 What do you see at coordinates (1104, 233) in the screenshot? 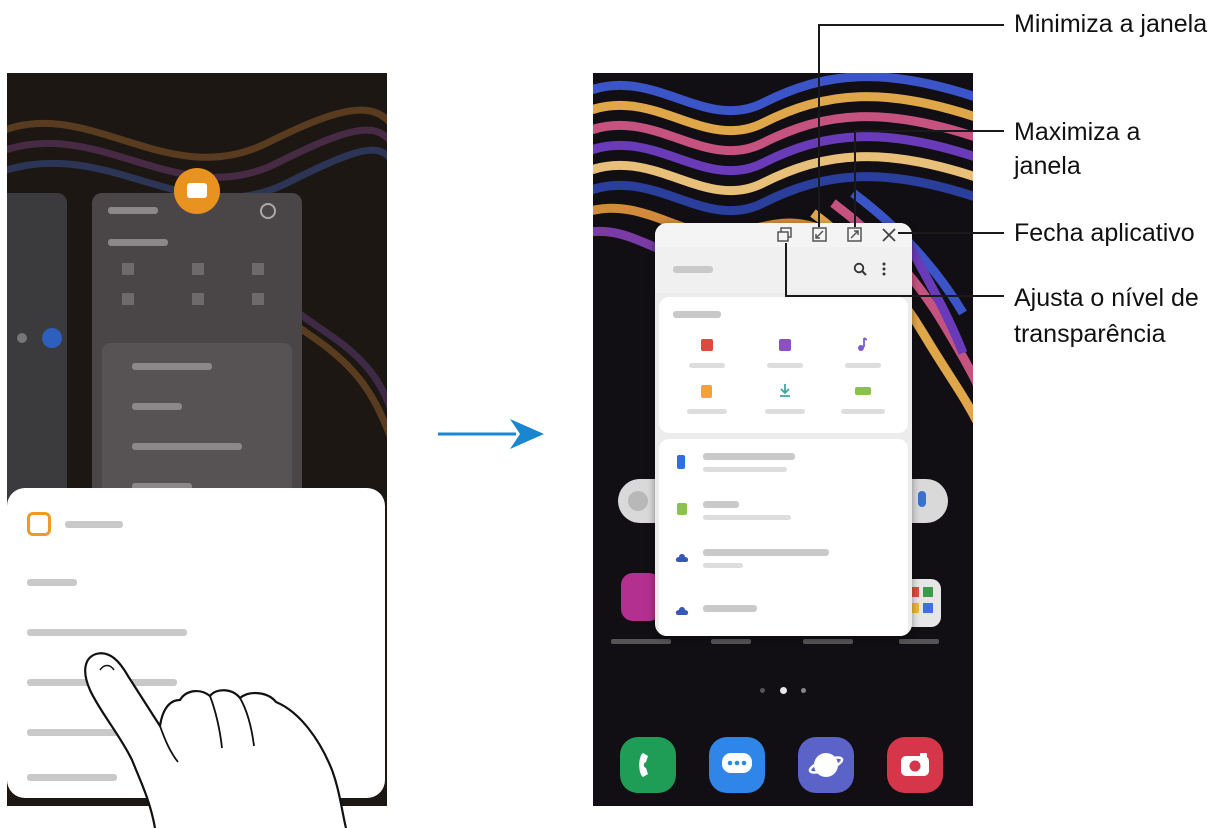
I see `callout-close: Fecha aplicativo` at bounding box center [1104, 233].